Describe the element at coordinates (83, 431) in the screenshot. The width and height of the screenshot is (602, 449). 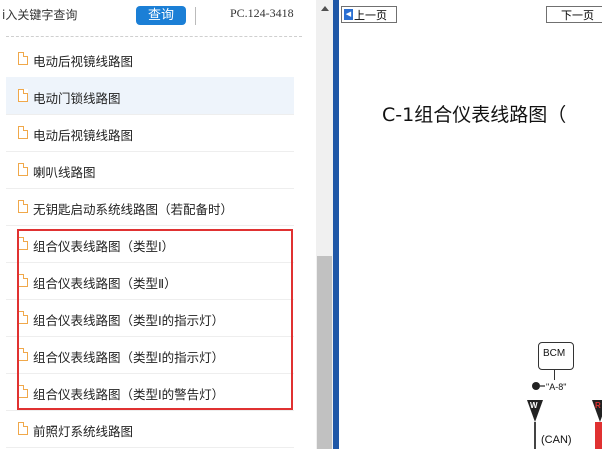
I see `list-item-label: 前照灯系统线路图` at that location.